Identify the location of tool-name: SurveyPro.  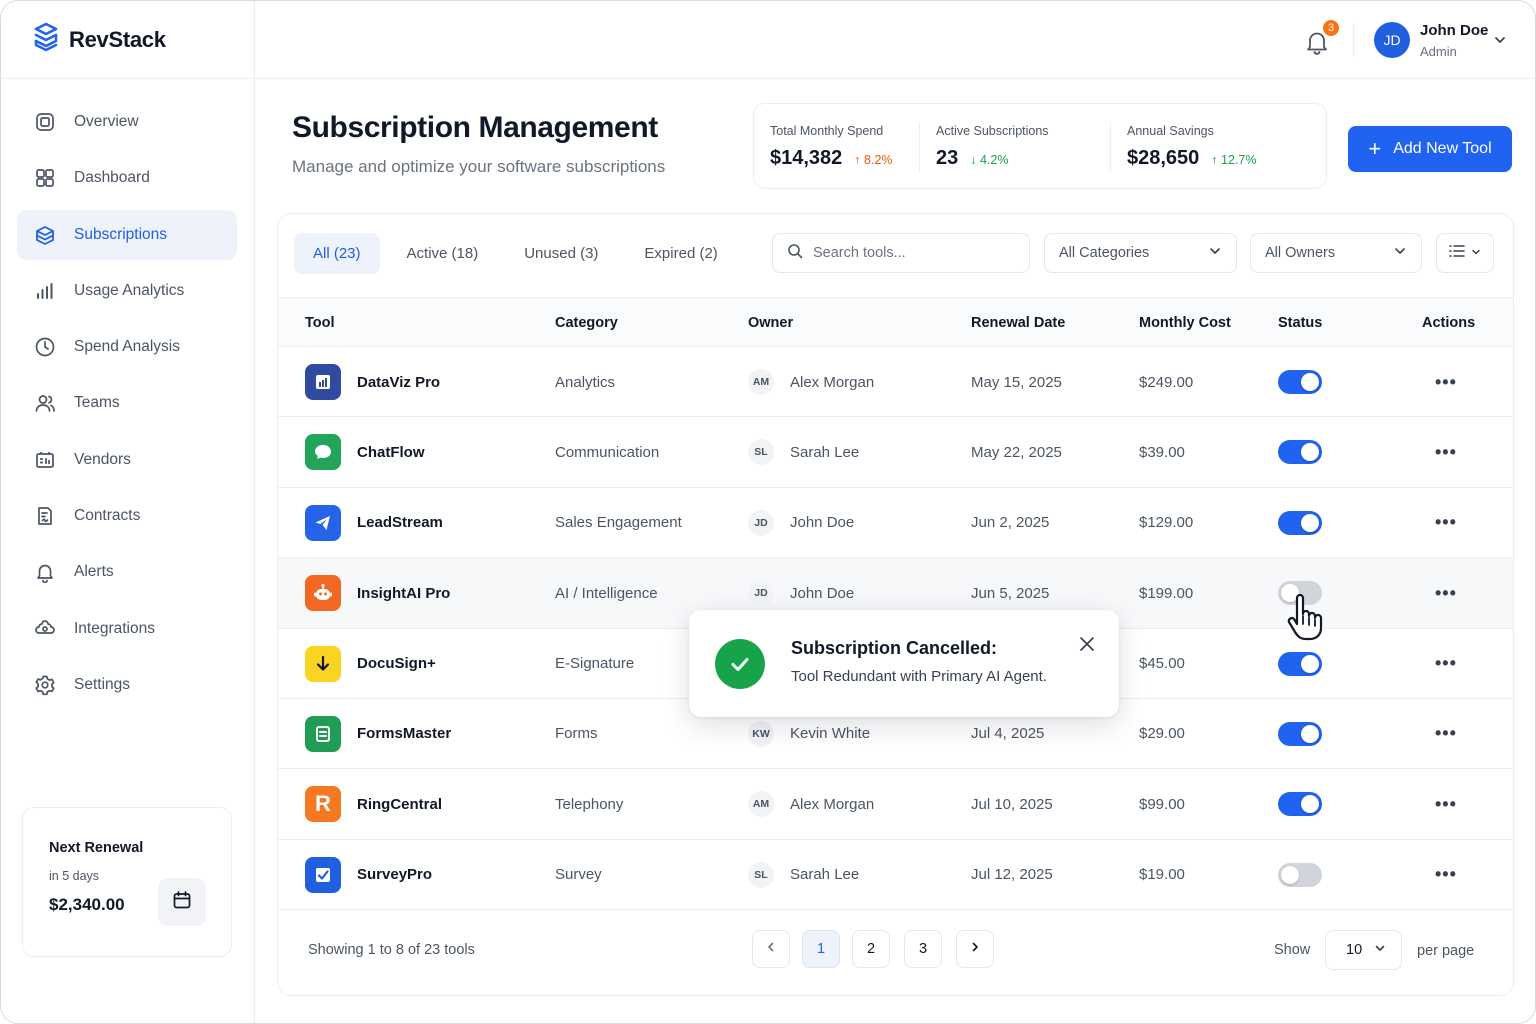
(394, 874).